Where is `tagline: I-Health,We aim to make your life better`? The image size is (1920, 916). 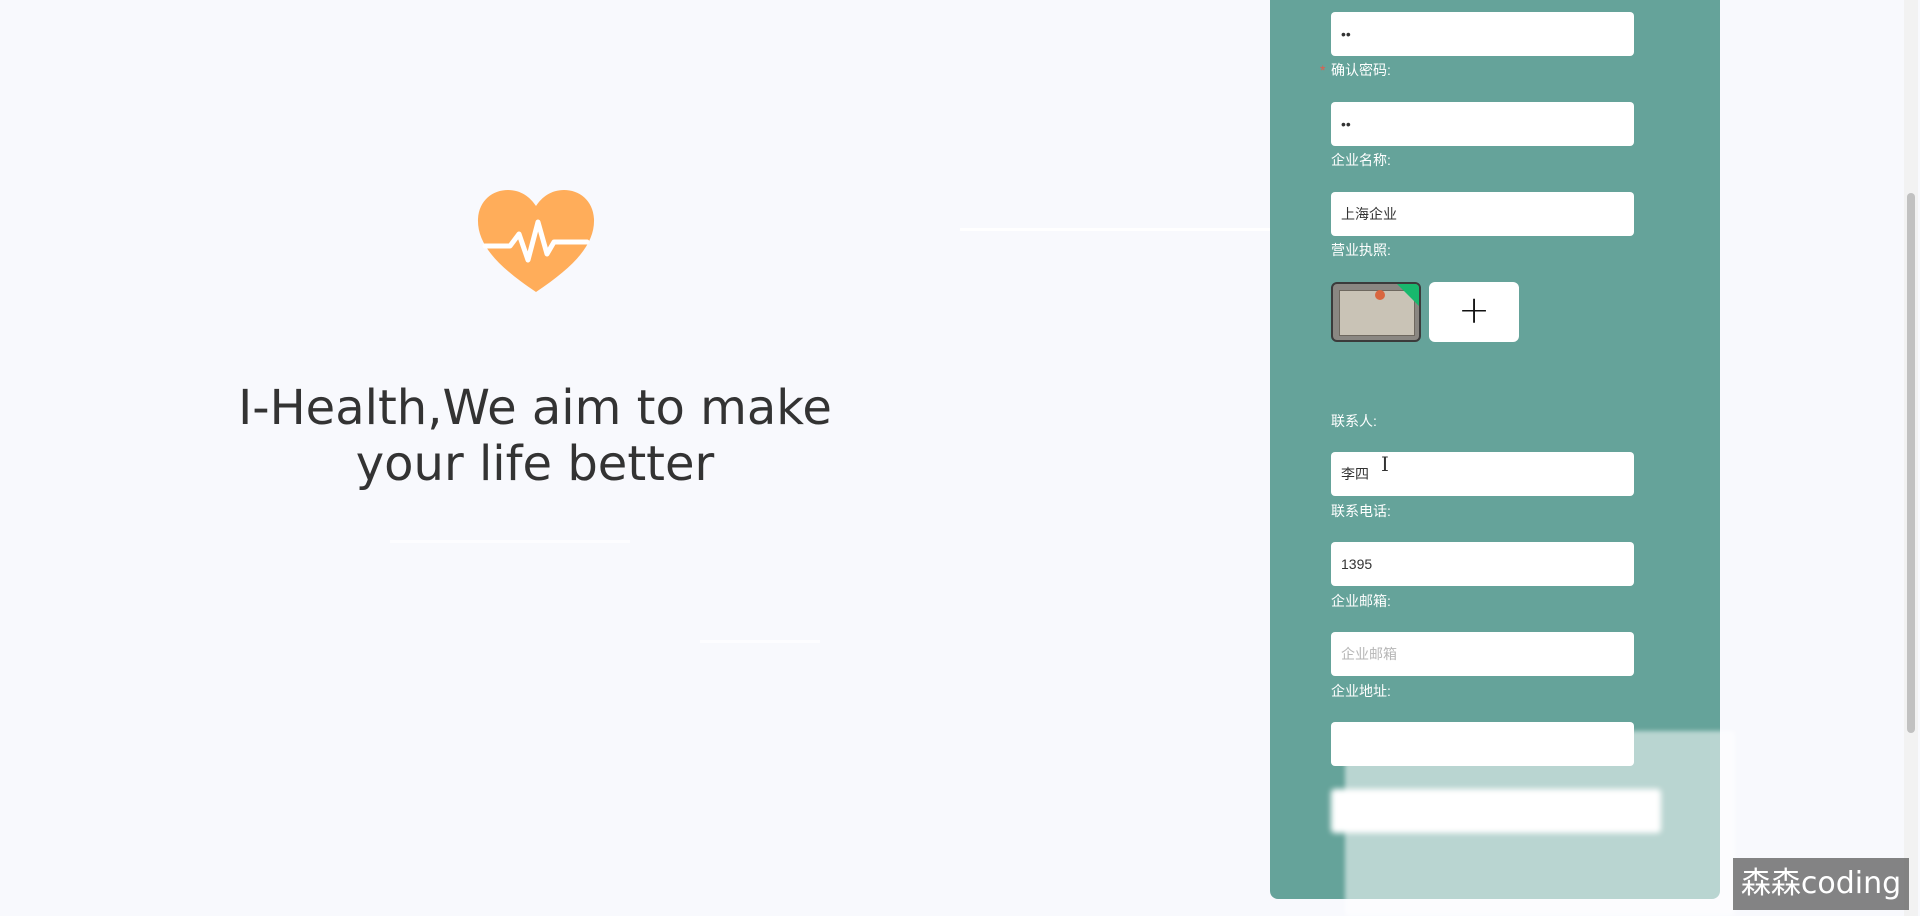 tagline: I-Health,We aim to make your life better is located at coordinates (535, 436).